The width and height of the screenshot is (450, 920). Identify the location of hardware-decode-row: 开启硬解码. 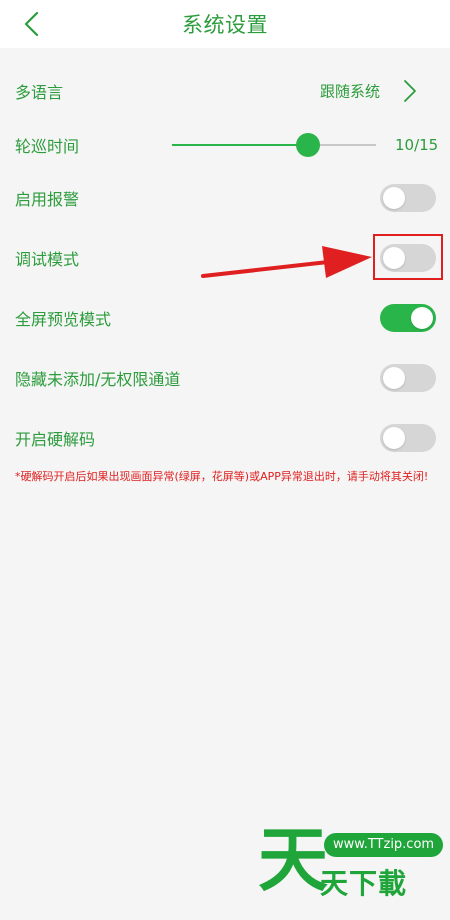
(225, 438).